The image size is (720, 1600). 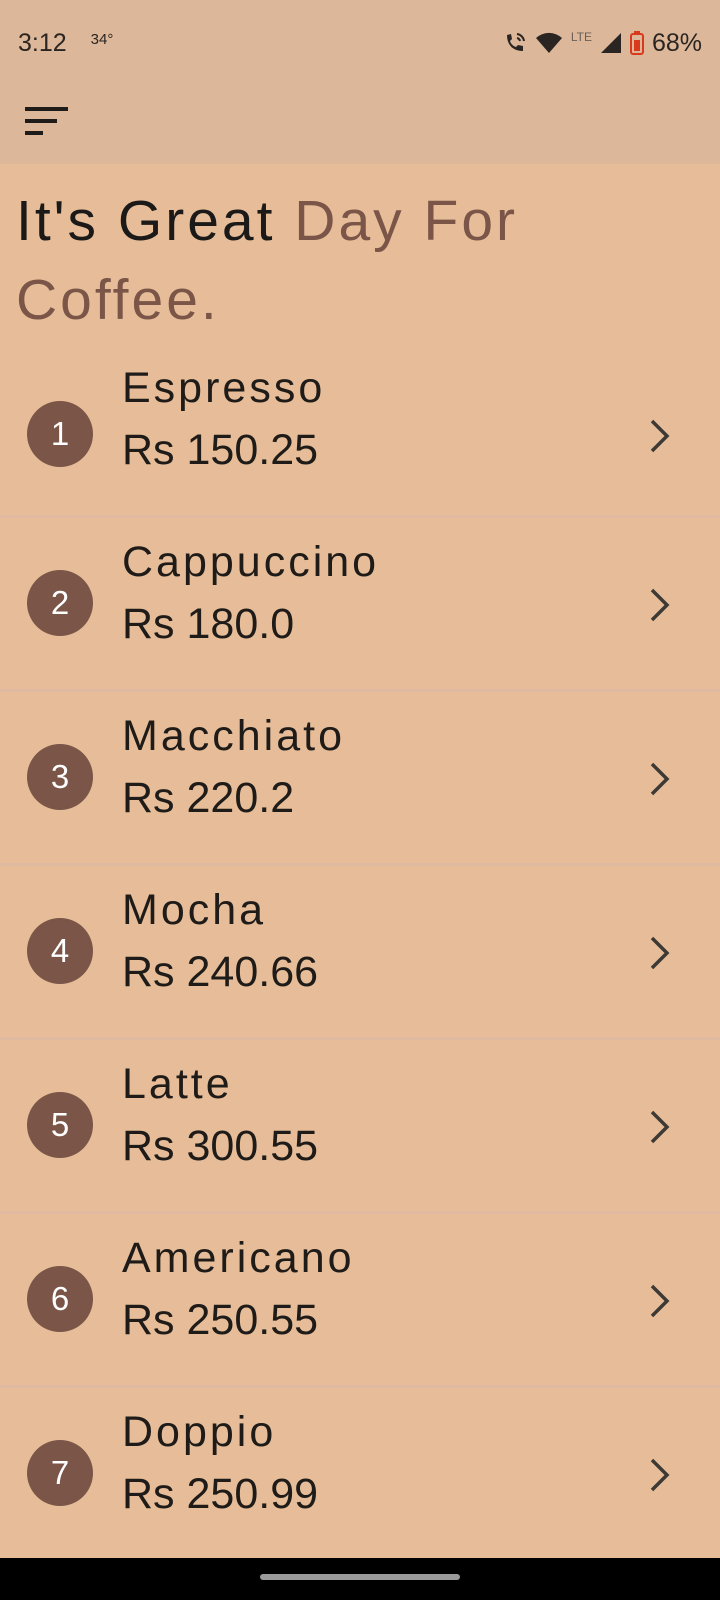 I want to click on status-time: 3:12, so click(x=42, y=42).